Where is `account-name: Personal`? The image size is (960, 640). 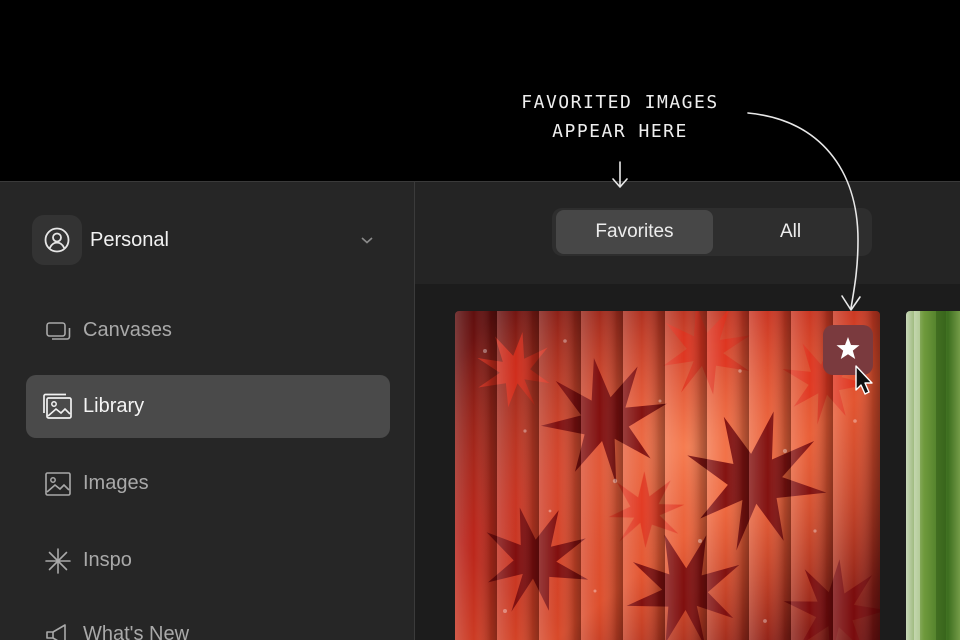
account-name: Personal is located at coordinates (129, 239).